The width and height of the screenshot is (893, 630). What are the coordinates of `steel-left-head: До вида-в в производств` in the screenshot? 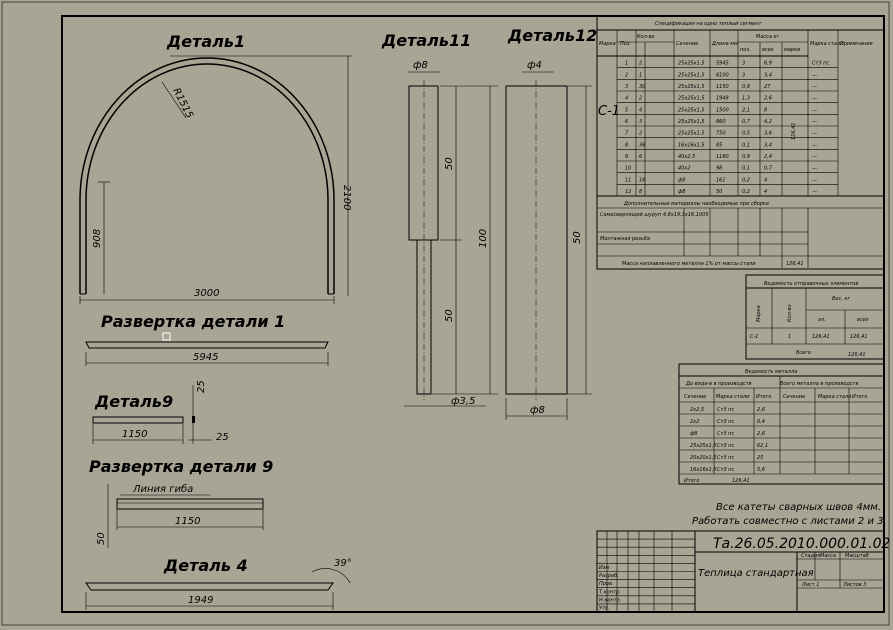 It's located at (718, 384).